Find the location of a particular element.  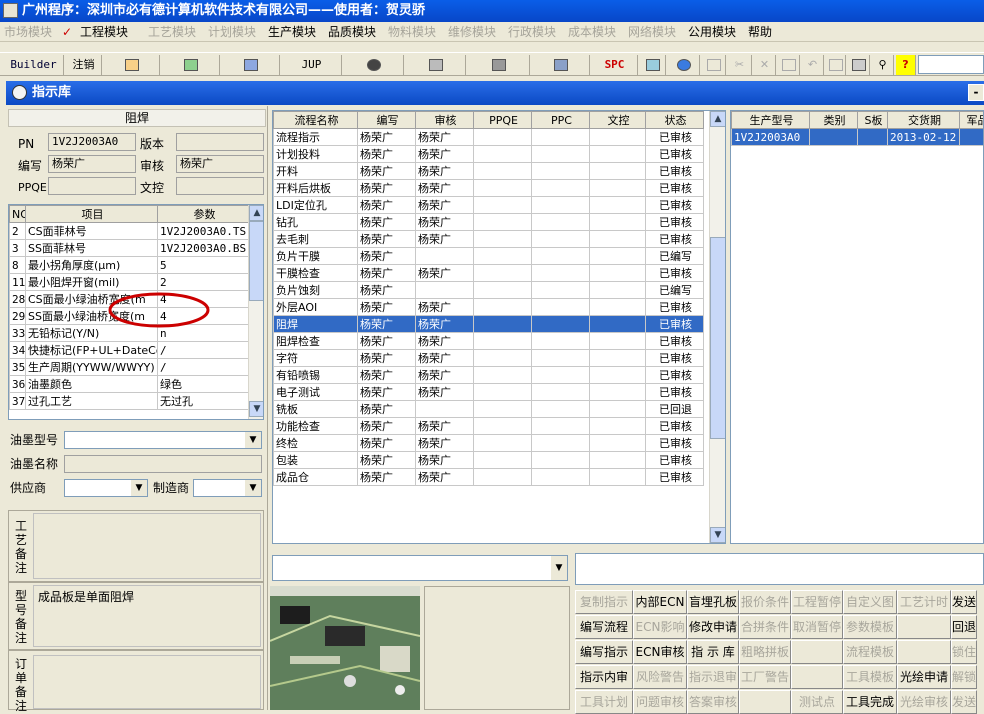

process-row: 功能检查杨荣广杨荣广已审核 is located at coordinates (489, 426).